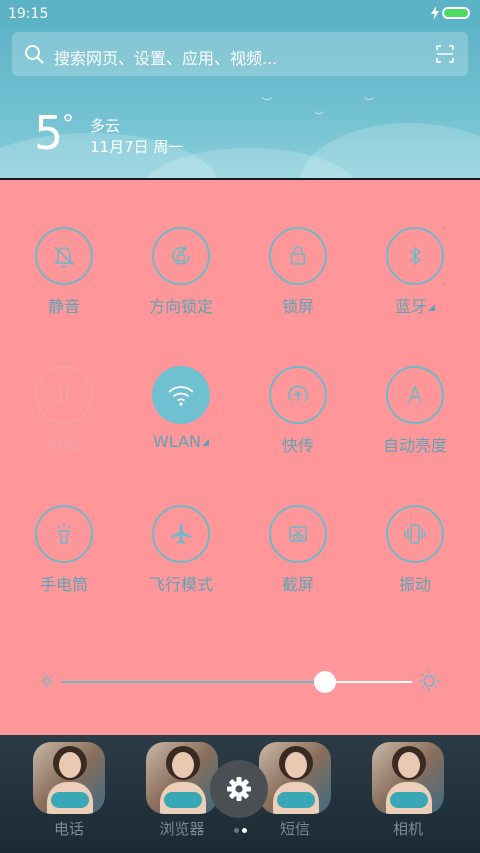 This screenshot has width=480, height=853. I want to click on battery-icon, so click(456, 13).